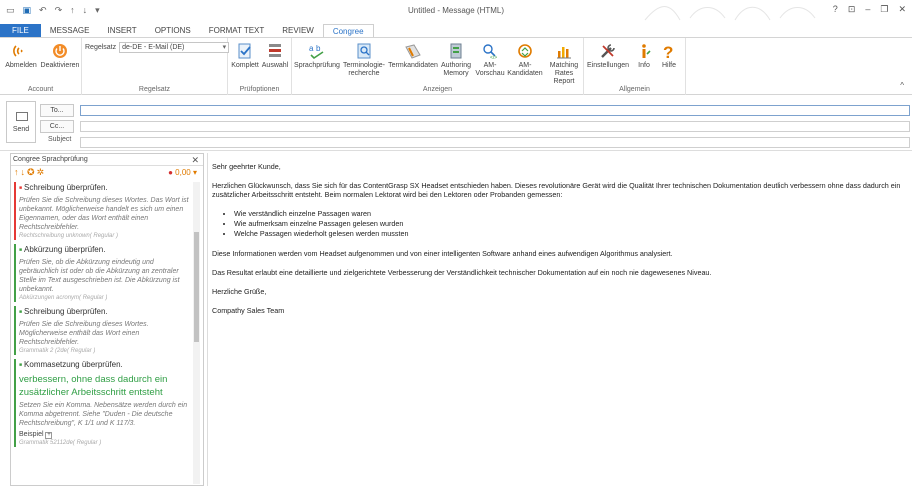 This screenshot has width=912, height=486. Describe the element at coordinates (525, 73) in the screenshot. I see `am-kandidaten-label-line2: Kandidaten` at that location.